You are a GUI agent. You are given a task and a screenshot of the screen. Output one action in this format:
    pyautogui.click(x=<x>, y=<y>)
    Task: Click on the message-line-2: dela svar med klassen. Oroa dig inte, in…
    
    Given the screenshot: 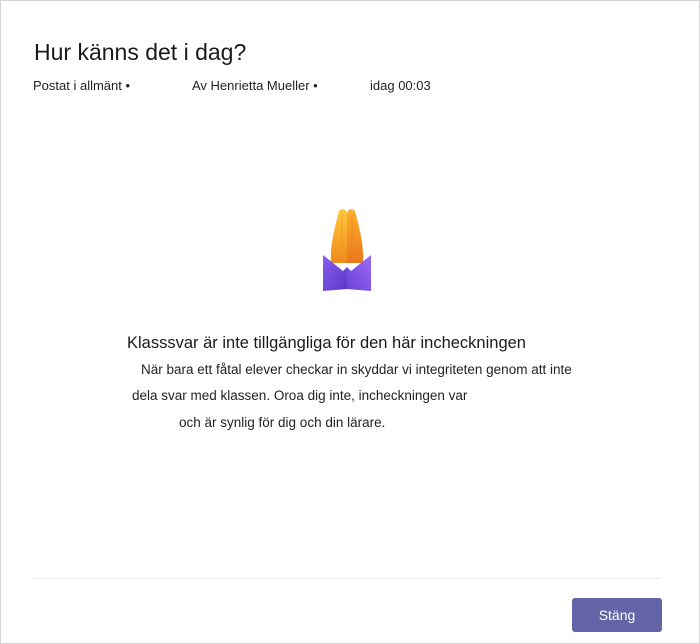 What is the action you would take?
    pyautogui.click(x=300, y=395)
    